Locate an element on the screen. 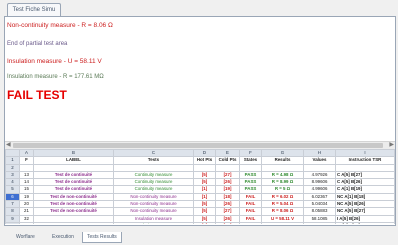 Image resolution: width=398 pixels, height=245 pixels. table-cell: 6.02367 is located at coordinates (319, 197).